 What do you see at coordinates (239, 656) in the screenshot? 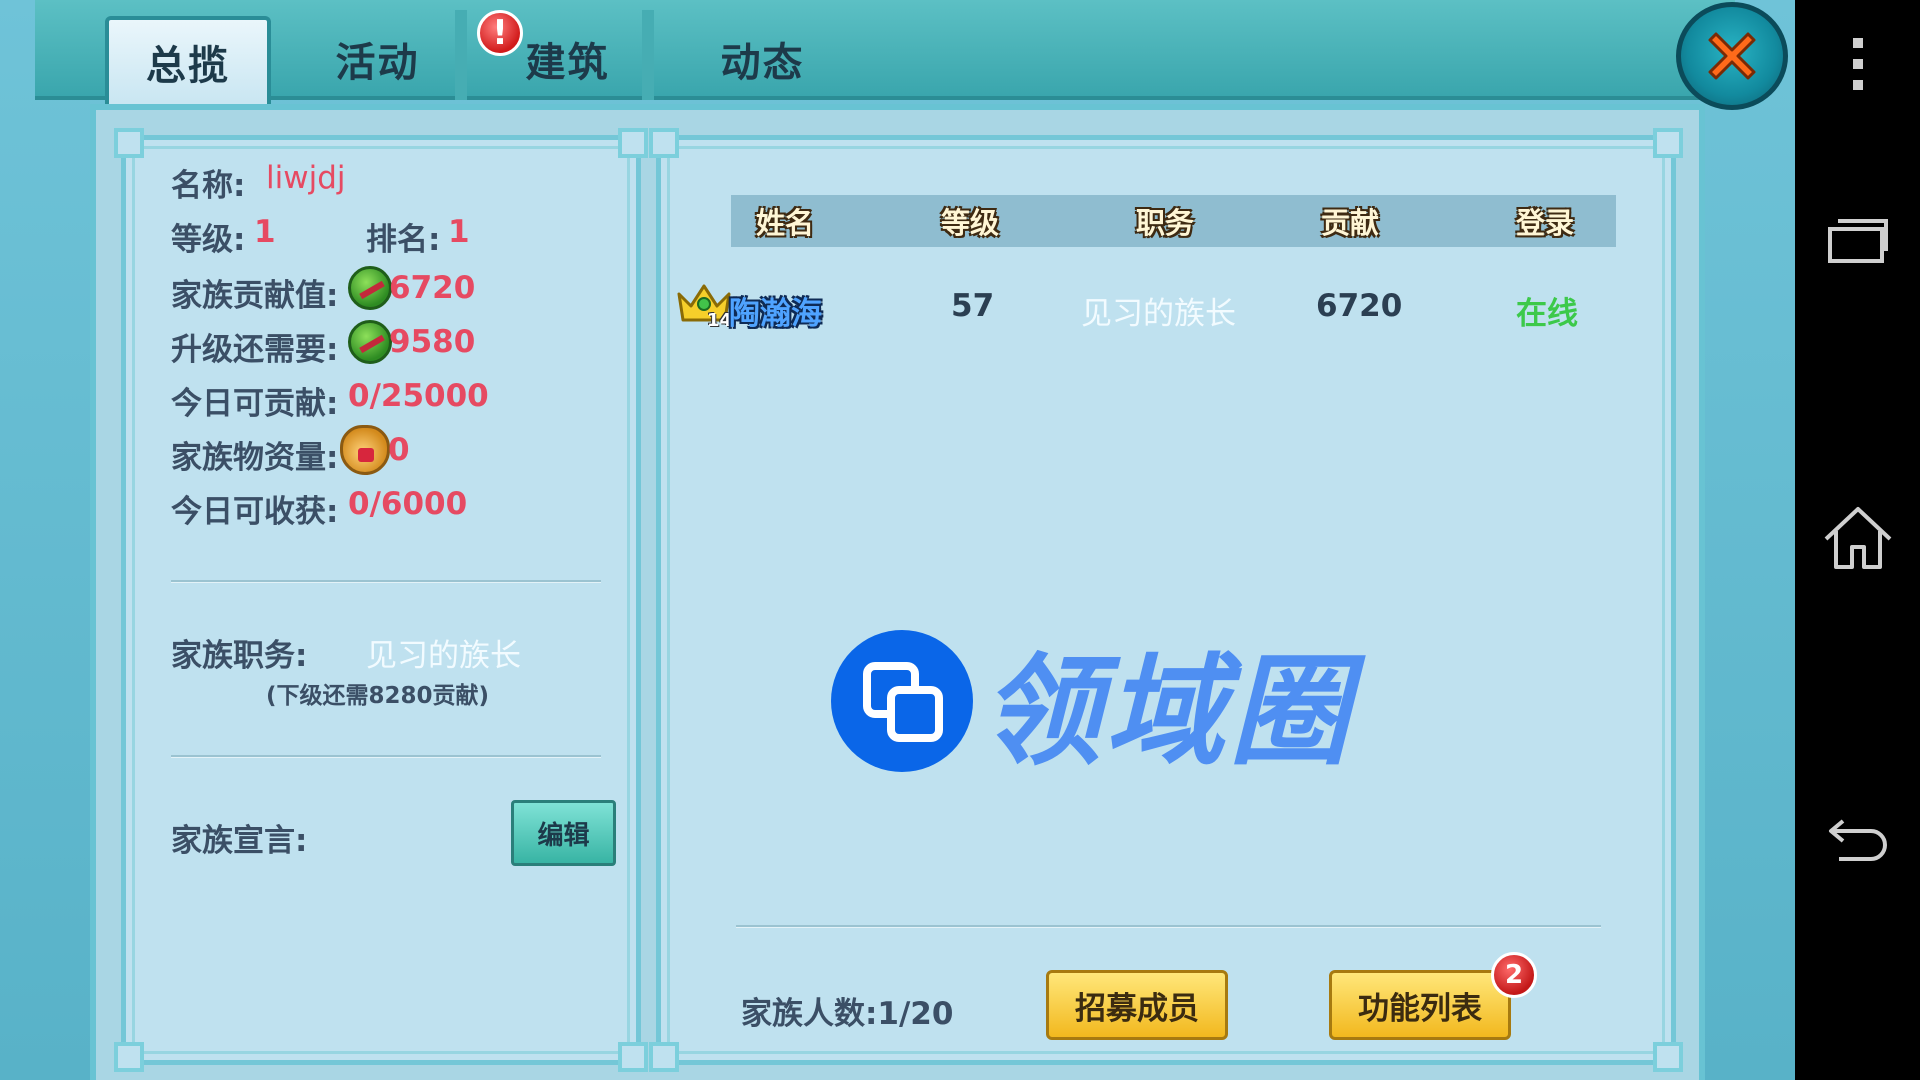
I see `position-label: 家族职务:` at bounding box center [239, 656].